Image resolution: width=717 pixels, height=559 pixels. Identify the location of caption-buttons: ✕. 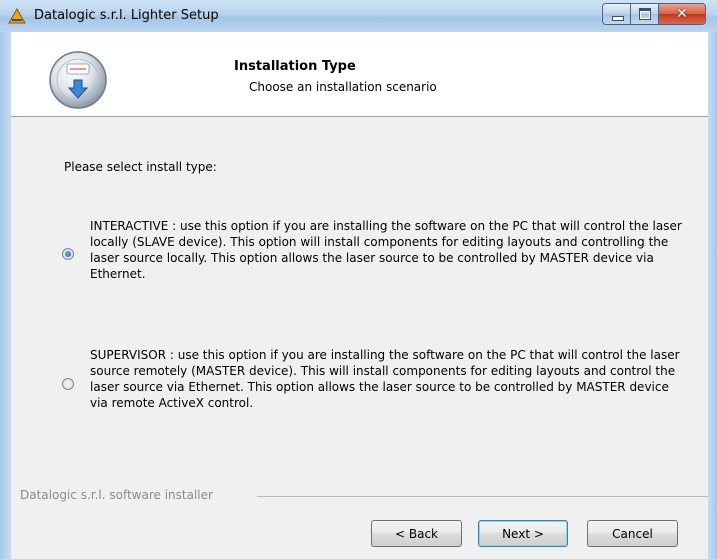
(654, 14).